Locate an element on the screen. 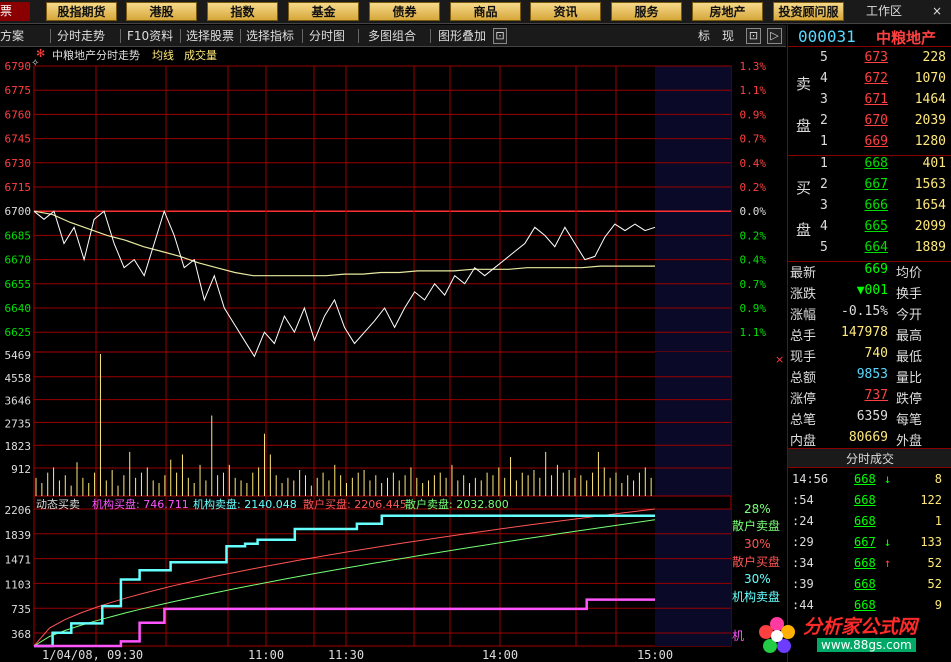 The width and height of the screenshot is (951, 662). quote-row: 最新 669 均价 is located at coordinates (869, 272).